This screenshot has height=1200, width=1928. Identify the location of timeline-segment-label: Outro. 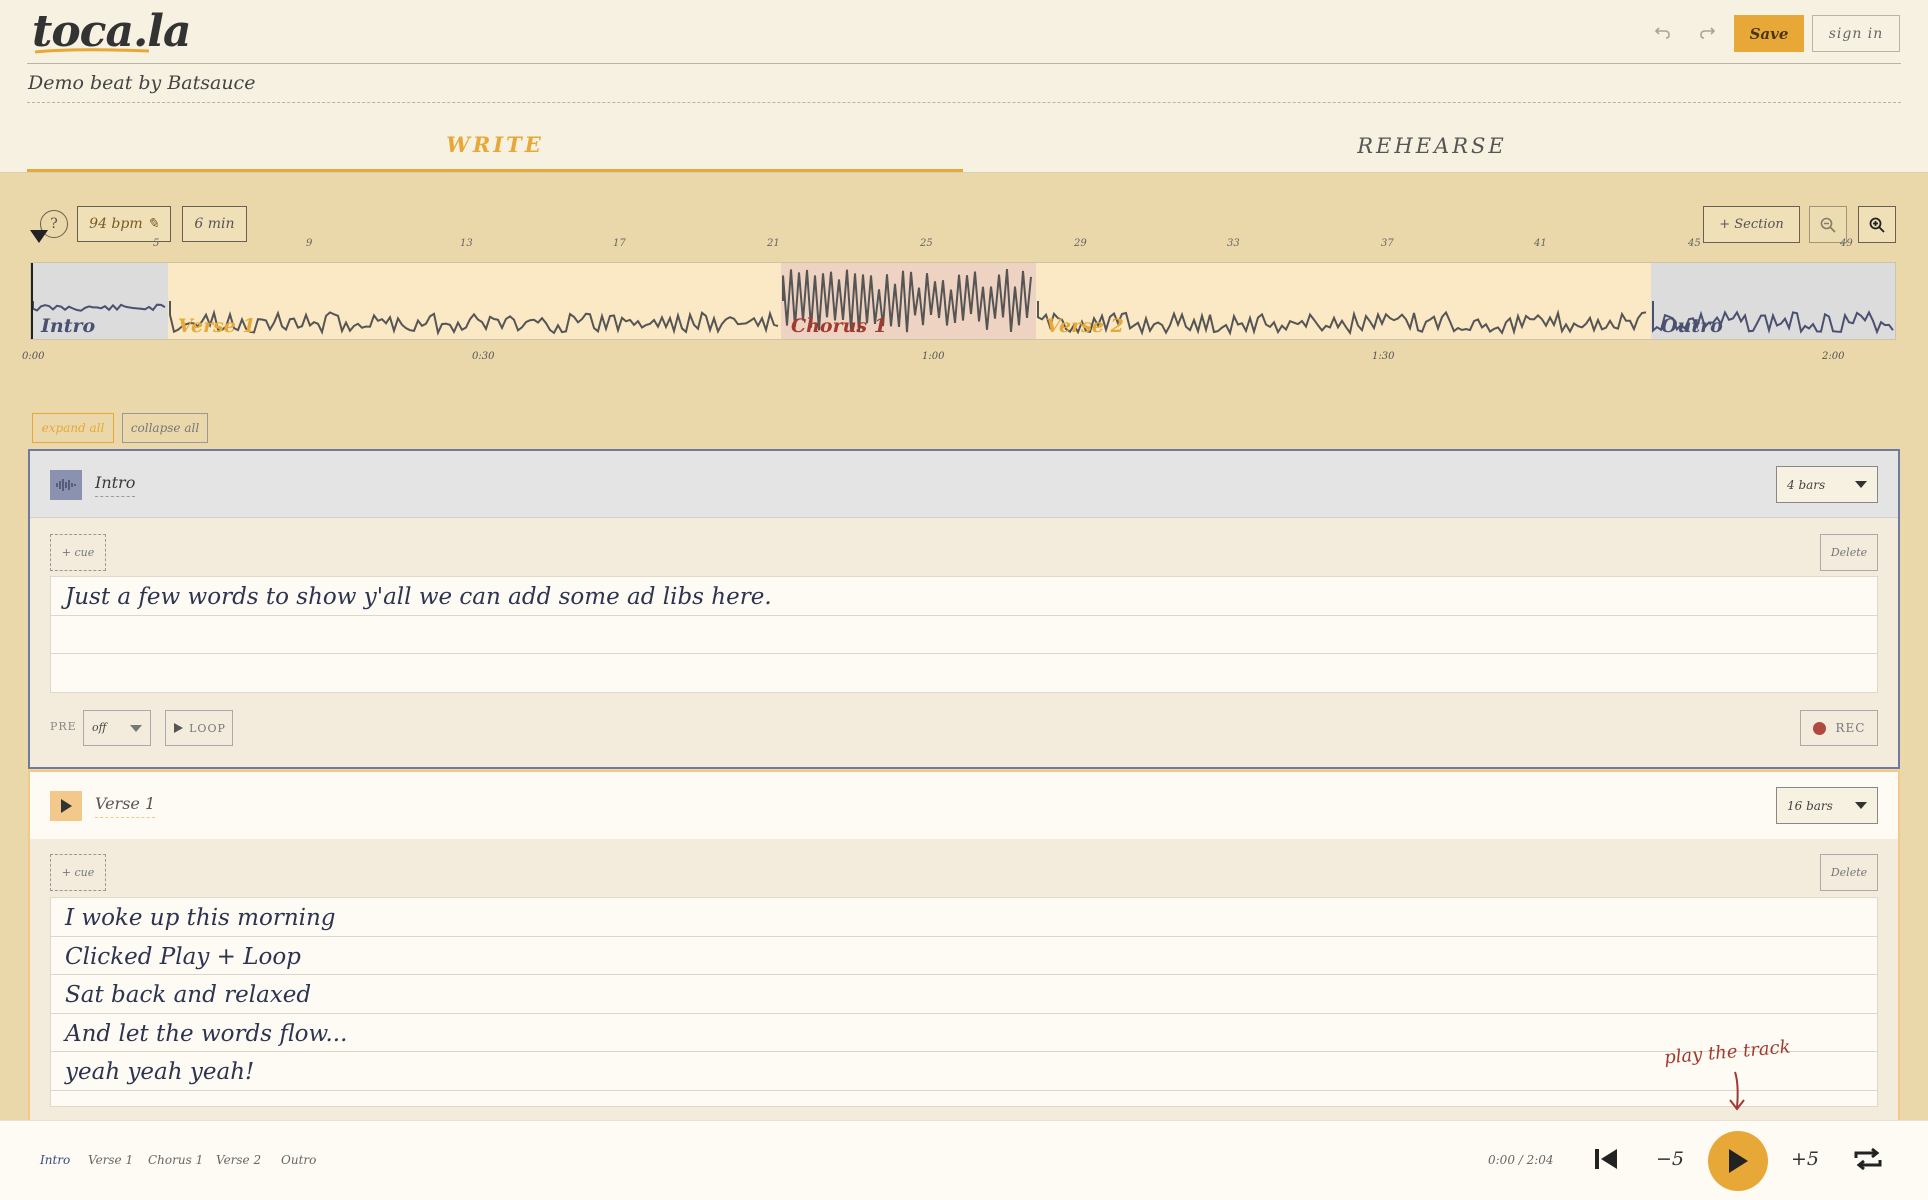
(1692, 326).